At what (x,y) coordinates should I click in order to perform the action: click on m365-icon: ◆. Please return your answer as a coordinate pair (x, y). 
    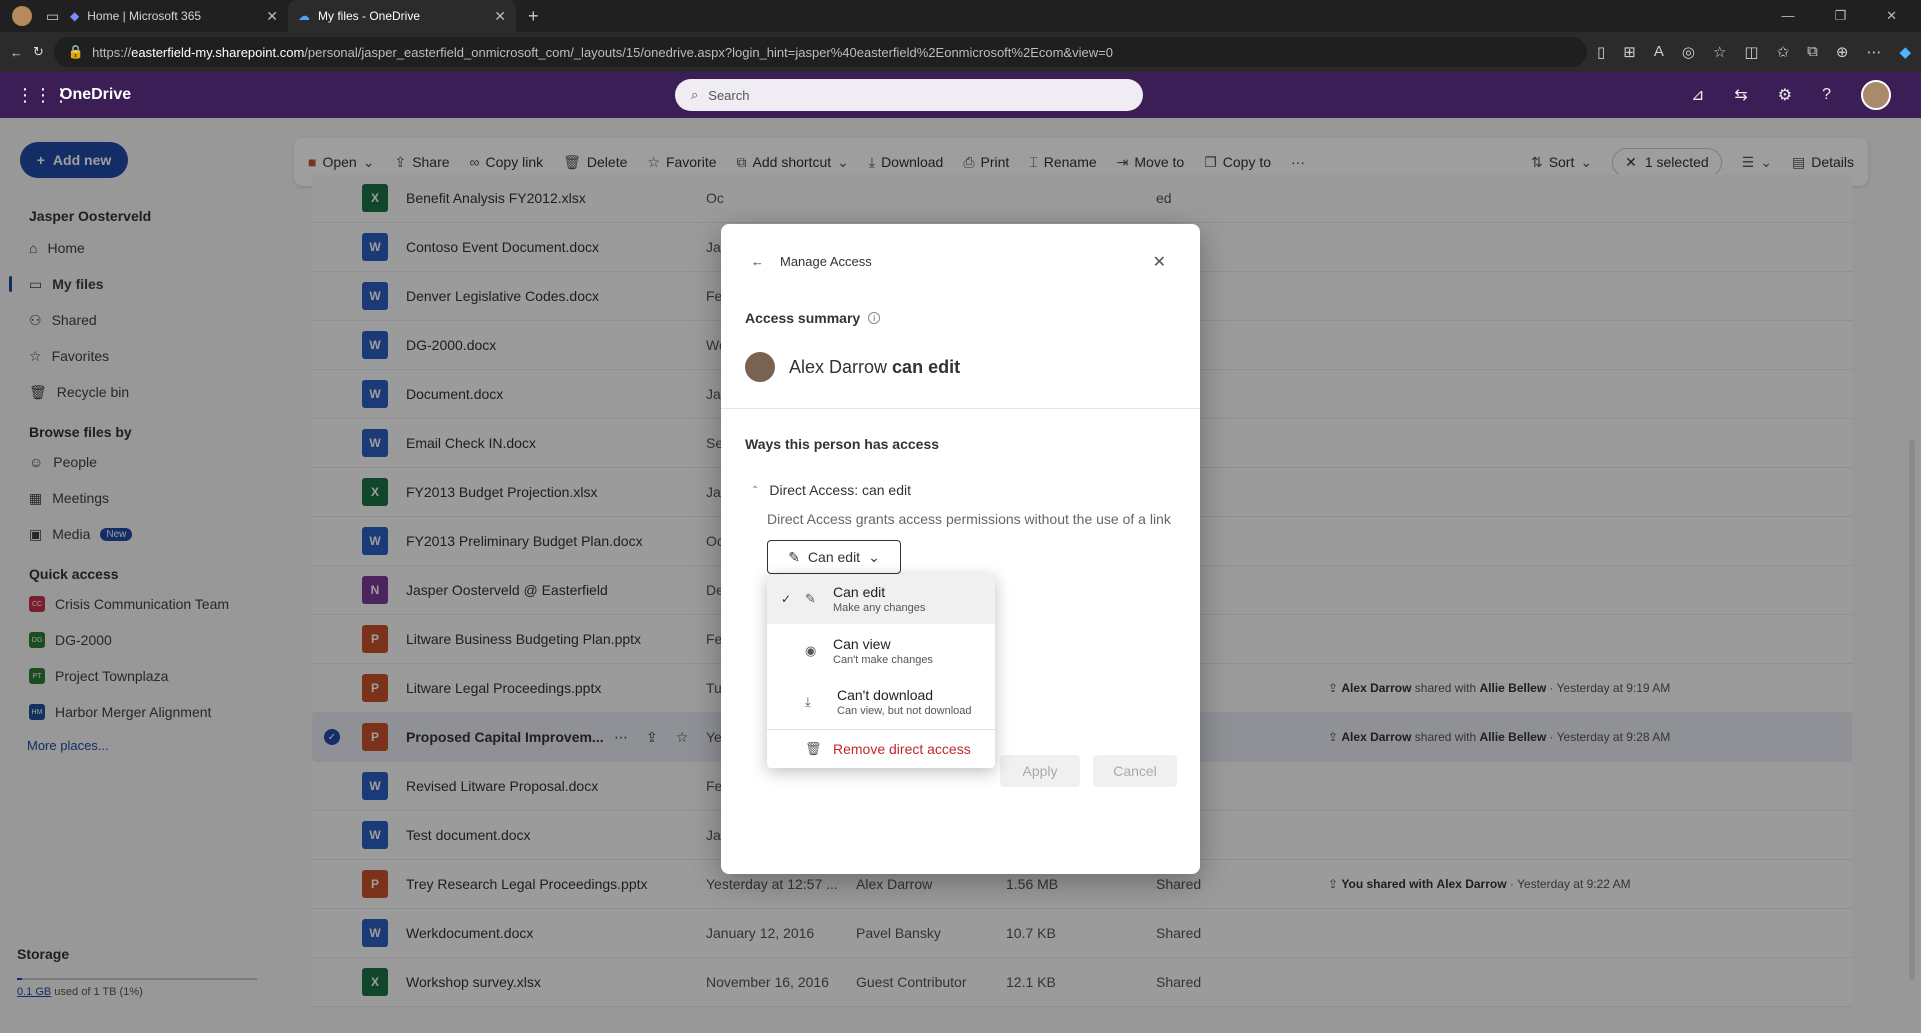
    Looking at the image, I should click on (75, 16).